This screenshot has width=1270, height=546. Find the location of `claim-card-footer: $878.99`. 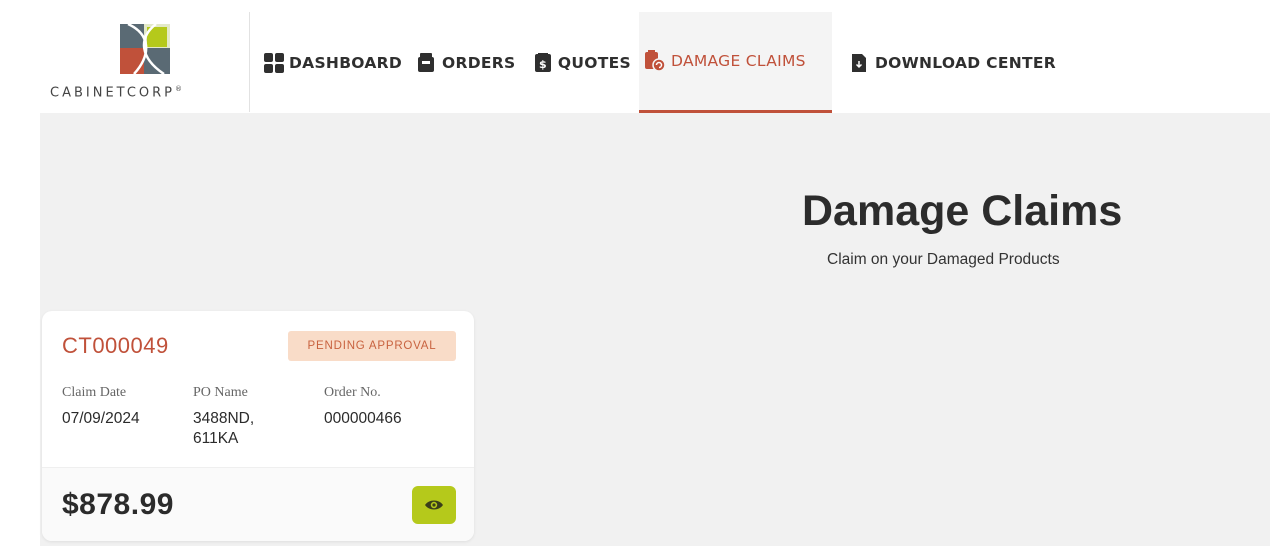

claim-card-footer: $878.99 is located at coordinates (258, 504).